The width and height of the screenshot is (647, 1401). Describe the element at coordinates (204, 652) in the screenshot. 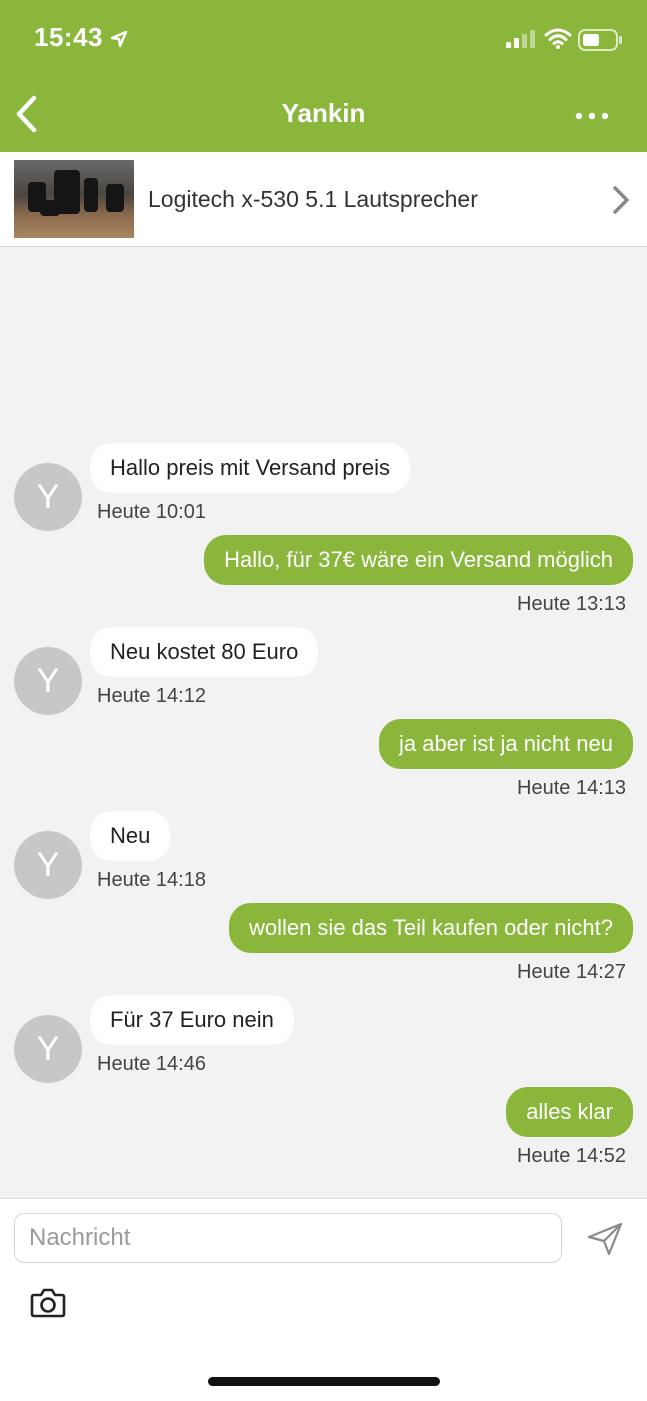

I see `message-bubble-incoming: Neu kostet 80 Euro` at that location.